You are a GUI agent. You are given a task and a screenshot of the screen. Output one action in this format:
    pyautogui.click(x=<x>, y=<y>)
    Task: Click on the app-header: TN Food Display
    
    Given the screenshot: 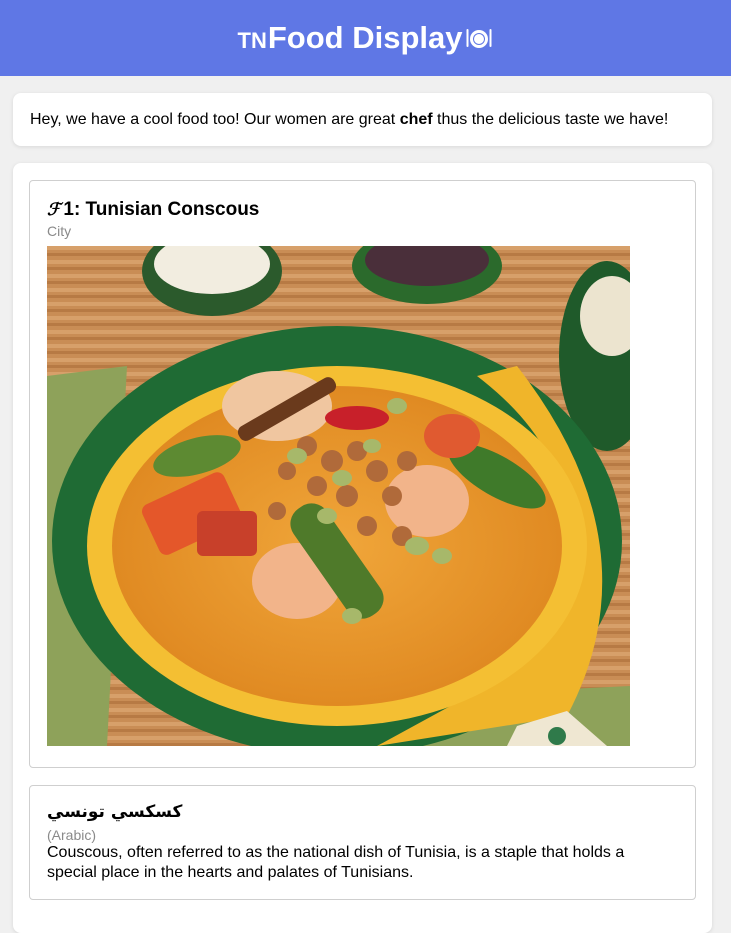 What is the action you would take?
    pyautogui.click(x=365, y=38)
    